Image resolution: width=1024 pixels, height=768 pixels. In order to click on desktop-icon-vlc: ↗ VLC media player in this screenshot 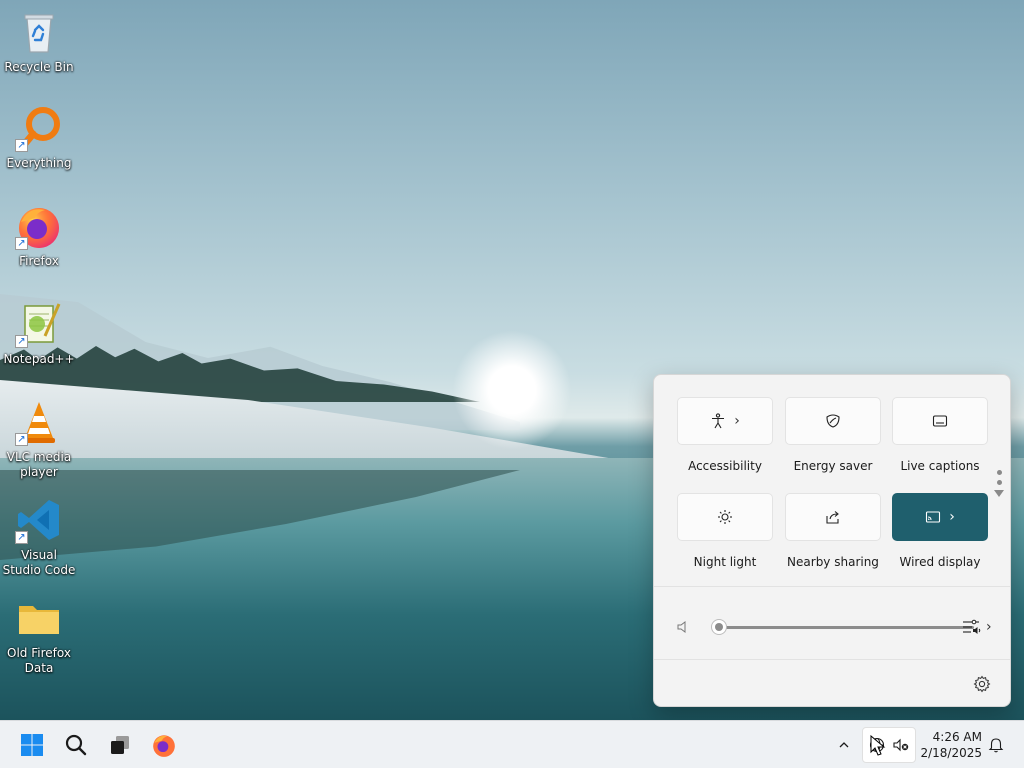, I will do `click(39, 439)`.